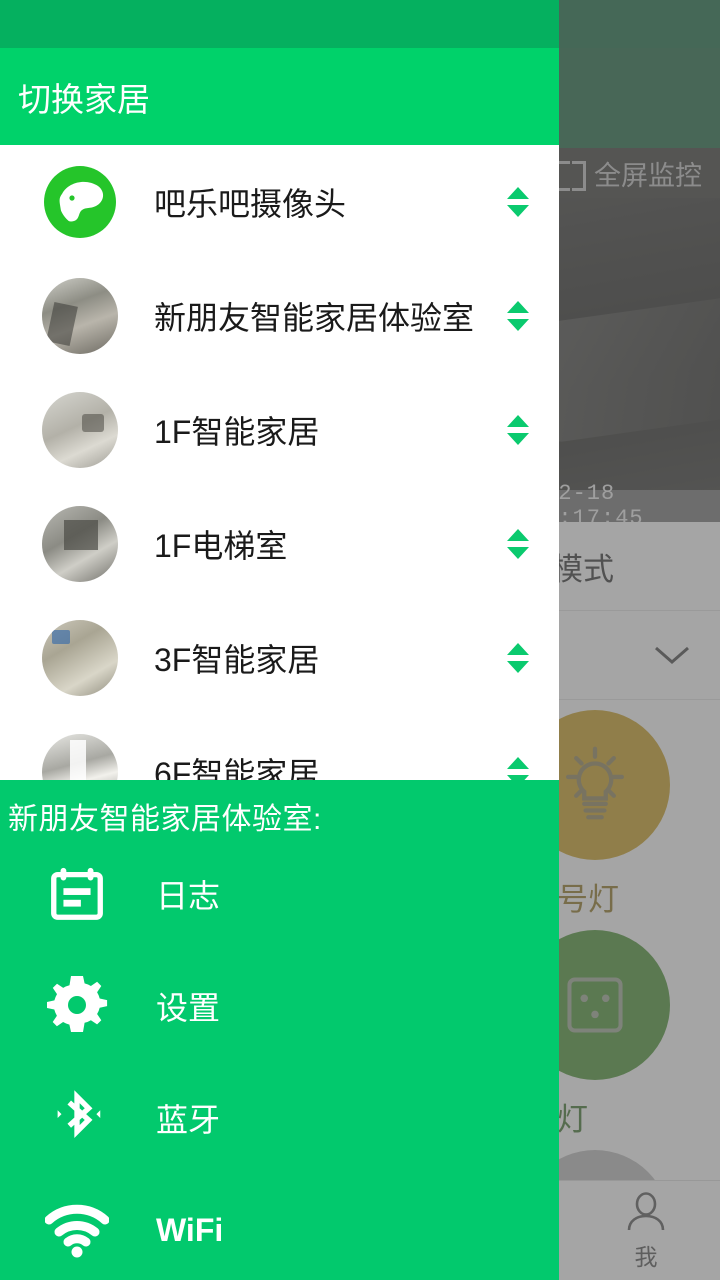 The width and height of the screenshot is (720, 1280). I want to click on gear-icon, so click(77, 1006).